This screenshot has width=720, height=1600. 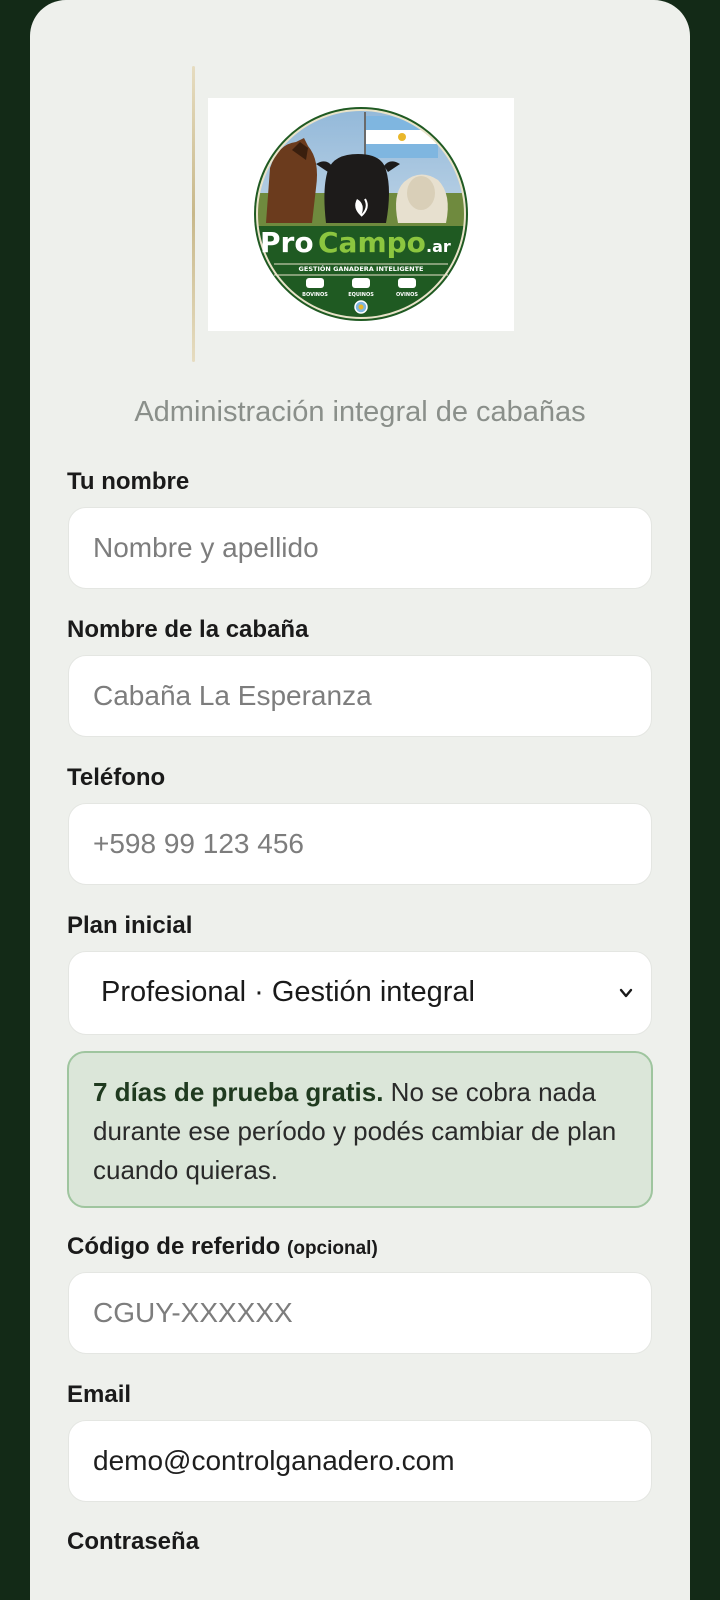 I want to click on name-label: Tu nombre, so click(x=128, y=481).